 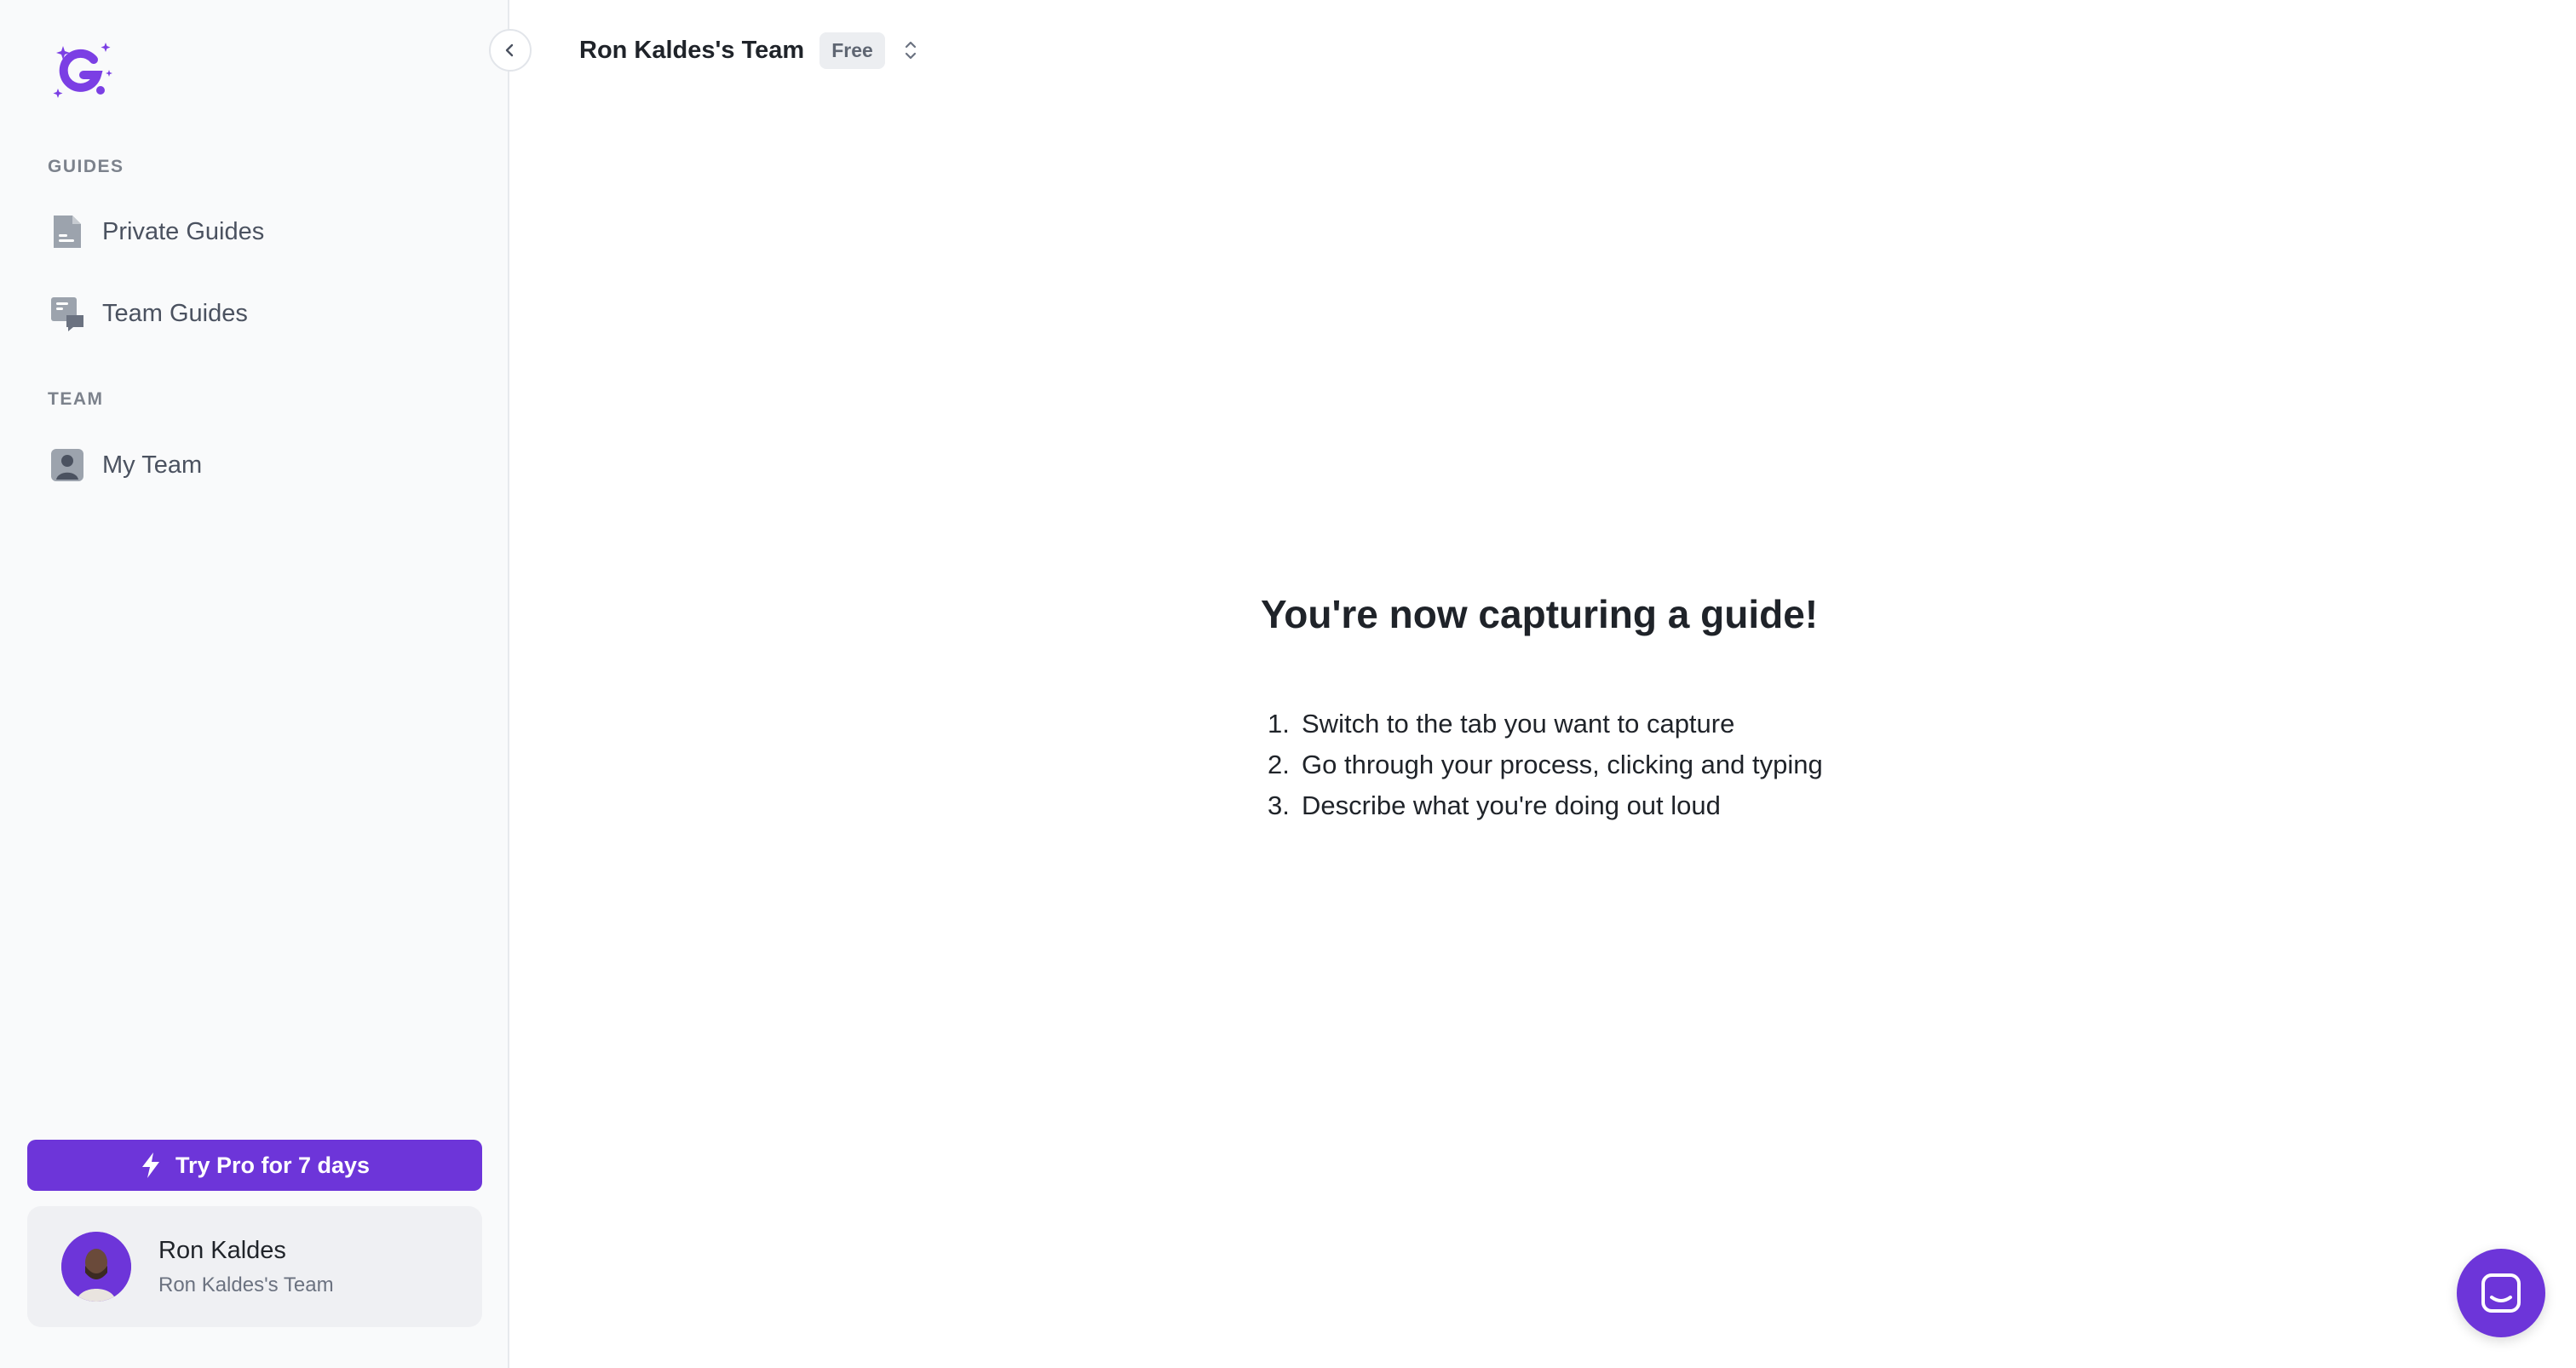 I want to click on list-item: 1. Switch to the tab you want to capture, so click(x=1545, y=724).